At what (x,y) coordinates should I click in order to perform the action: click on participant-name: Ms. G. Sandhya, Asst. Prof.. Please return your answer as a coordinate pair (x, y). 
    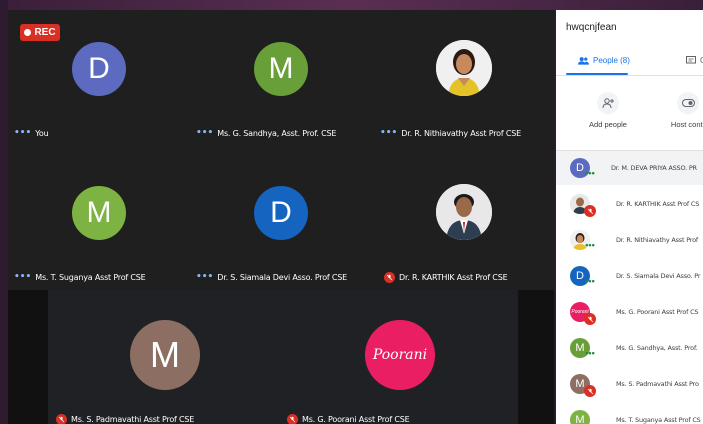
    Looking at the image, I should click on (657, 348).